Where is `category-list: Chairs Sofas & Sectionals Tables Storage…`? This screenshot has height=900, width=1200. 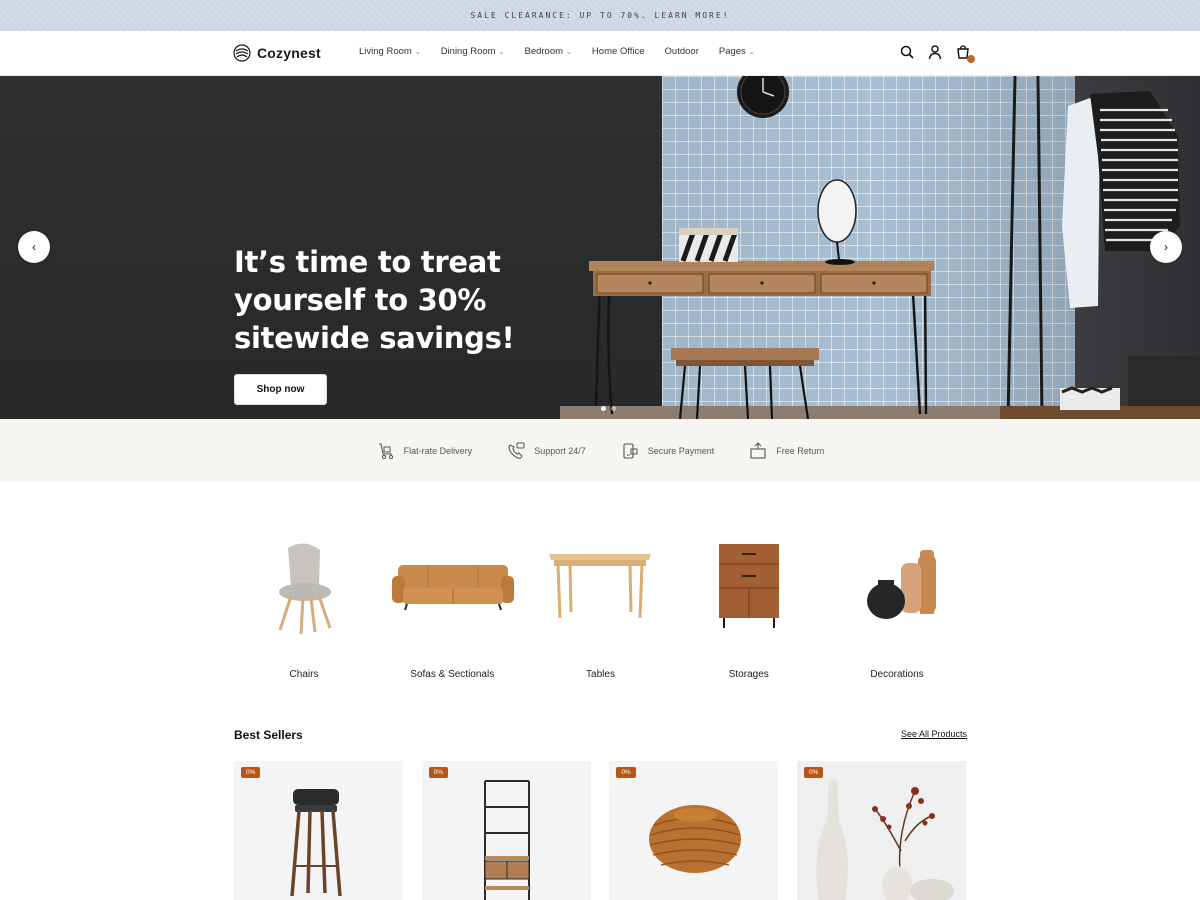 category-list: Chairs Sofas & Sectionals Tables Storage… is located at coordinates (600, 605).